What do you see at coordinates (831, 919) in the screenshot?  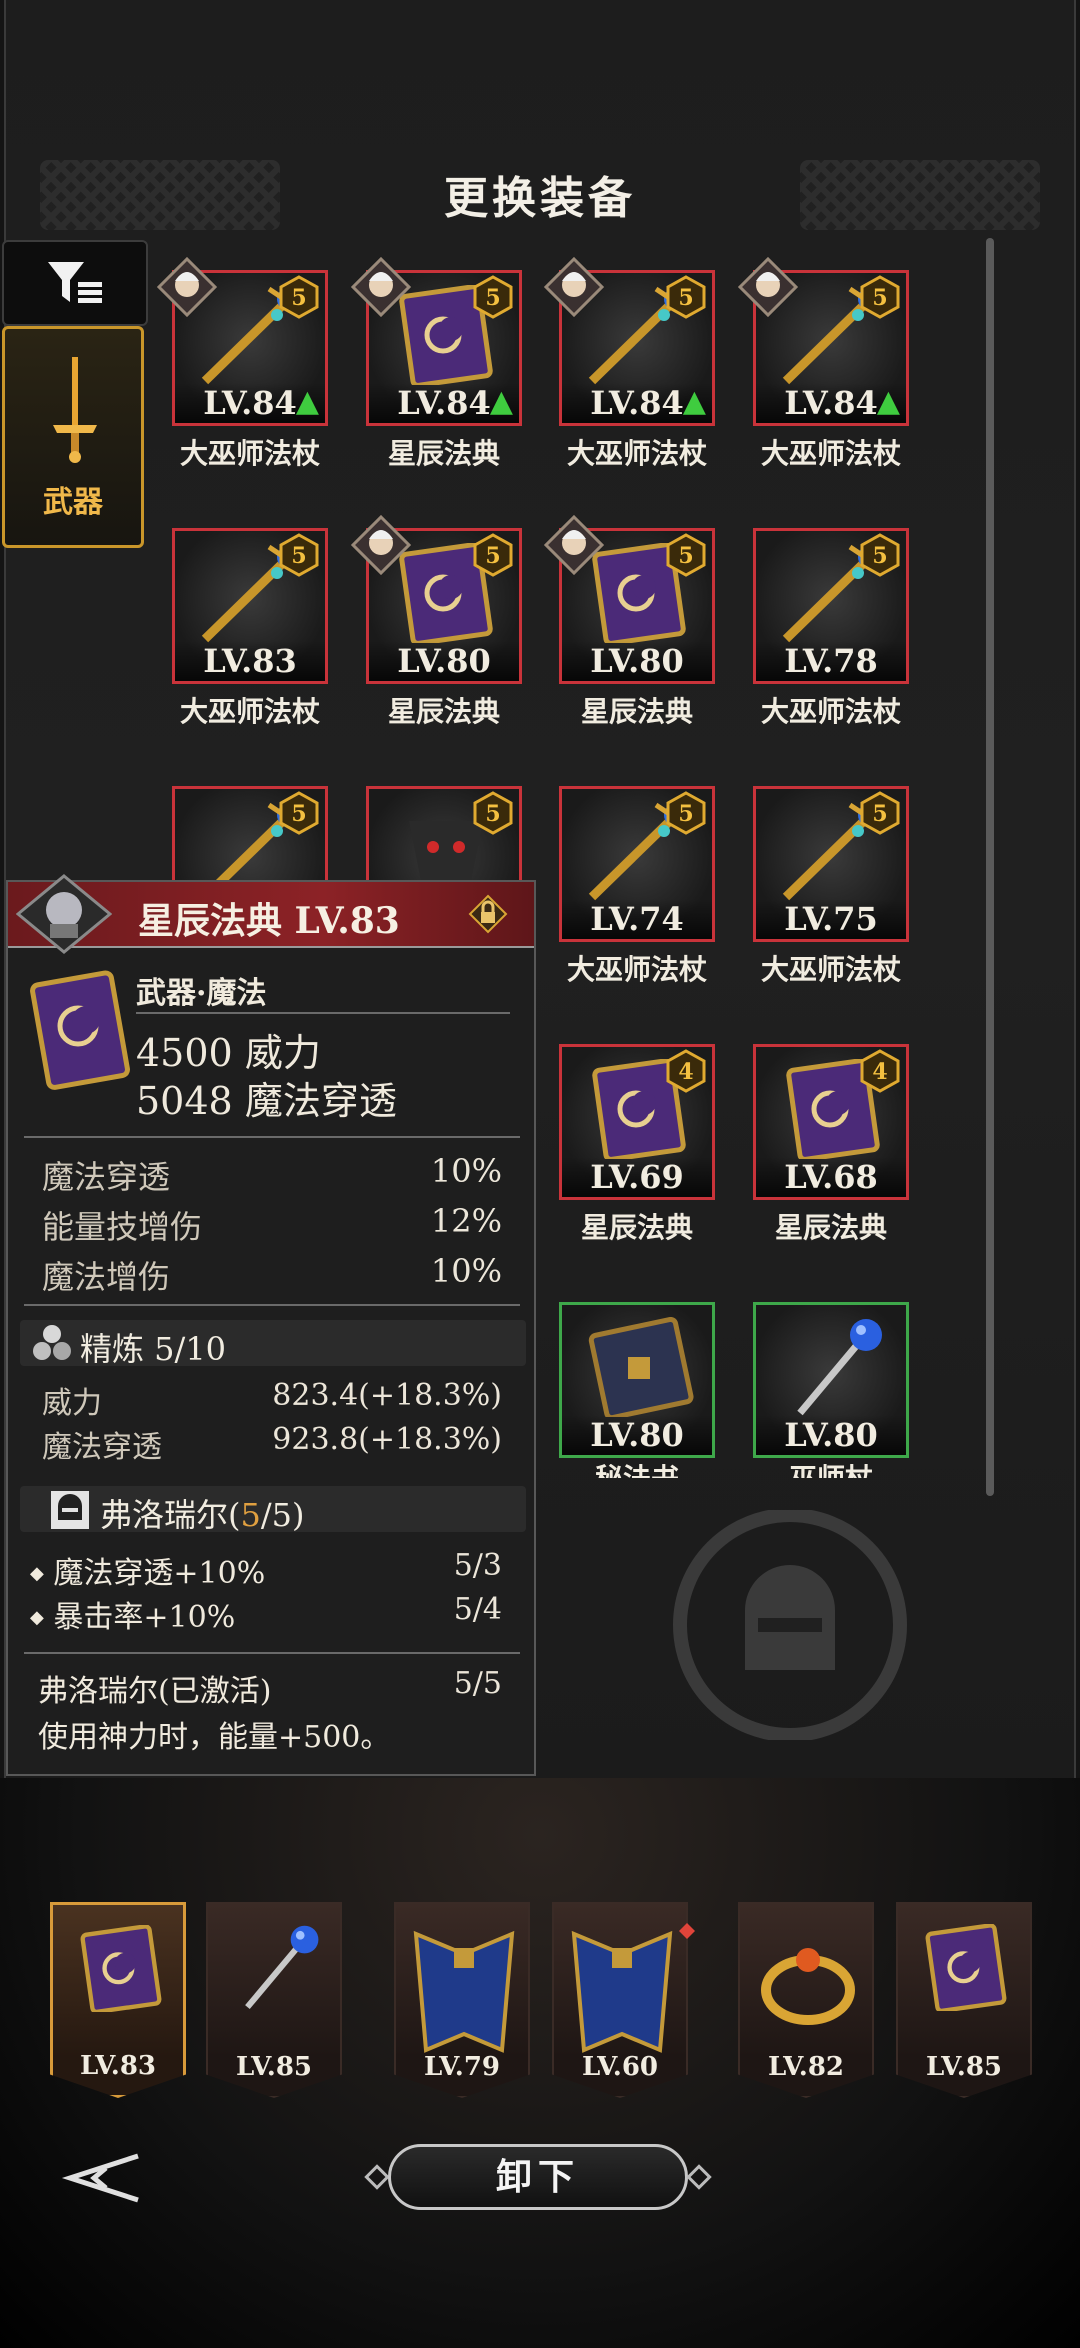 I see `item-level: LV.75` at bounding box center [831, 919].